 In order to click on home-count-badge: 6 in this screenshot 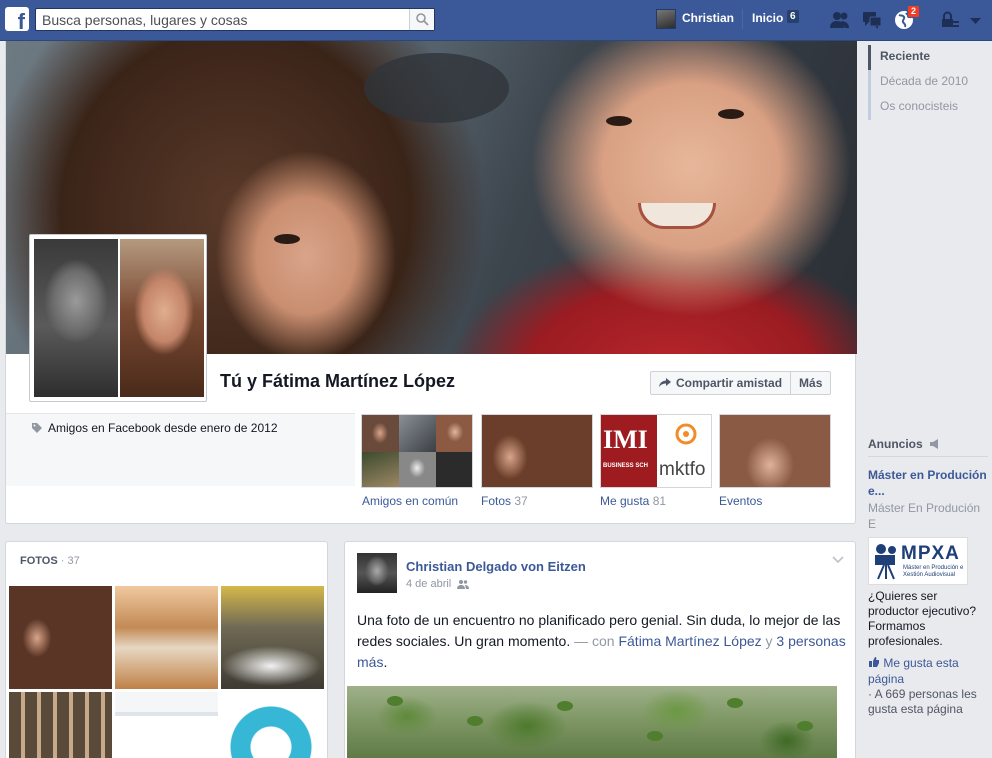, I will do `click(793, 16)`.